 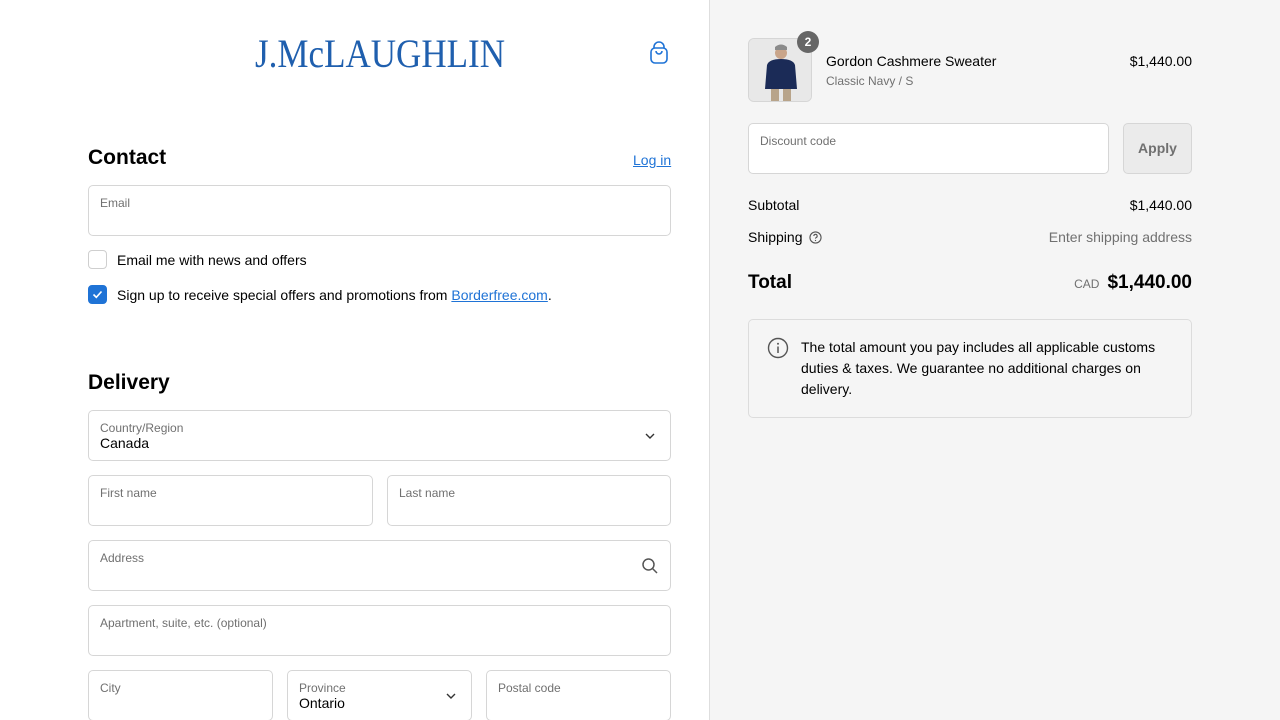 What do you see at coordinates (379, 220) in the screenshot?
I see `email-input` at bounding box center [379, 220].